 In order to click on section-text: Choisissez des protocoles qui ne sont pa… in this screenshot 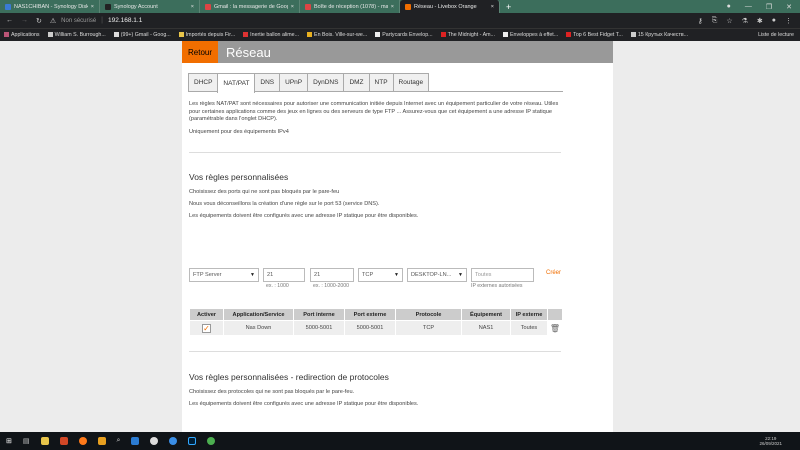, I will do `click(272, 392)`.